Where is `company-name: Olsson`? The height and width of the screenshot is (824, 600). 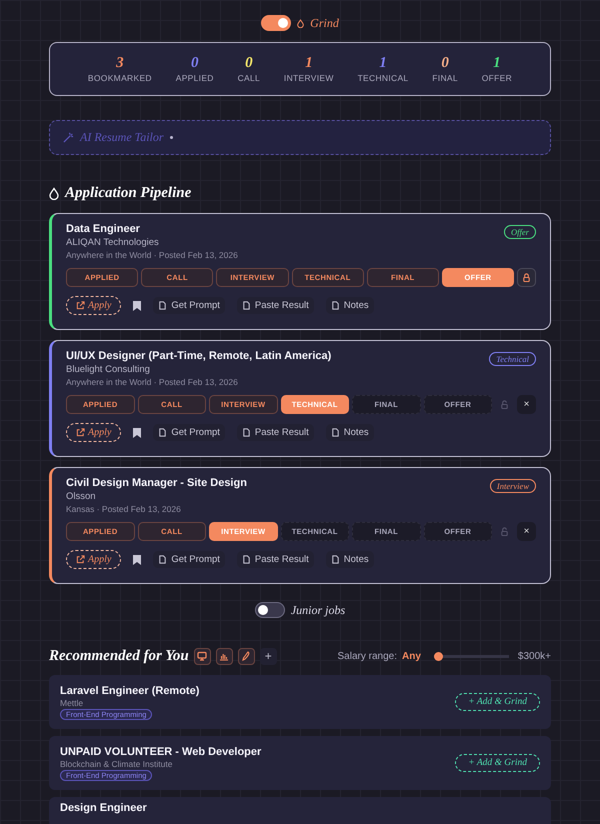
company-name: Olsson is located at coordinates (81, 496).